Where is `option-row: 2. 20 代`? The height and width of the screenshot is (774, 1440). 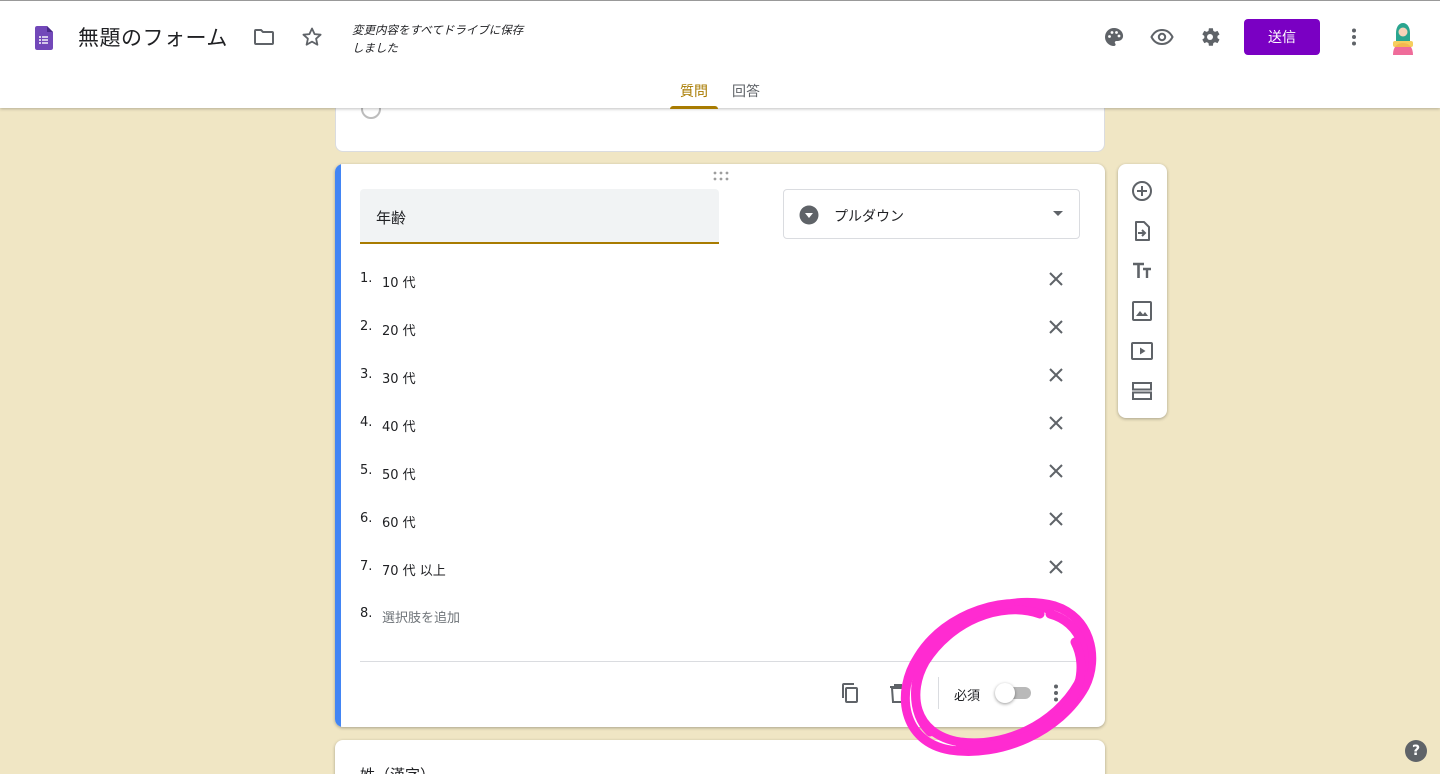 option-row: 2. 20 代 is located at coordinates (720, 337).